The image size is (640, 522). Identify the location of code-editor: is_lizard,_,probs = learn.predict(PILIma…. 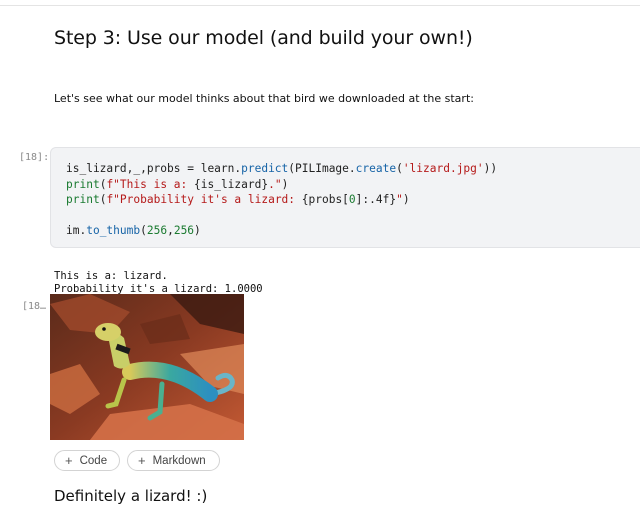
(281, 200).